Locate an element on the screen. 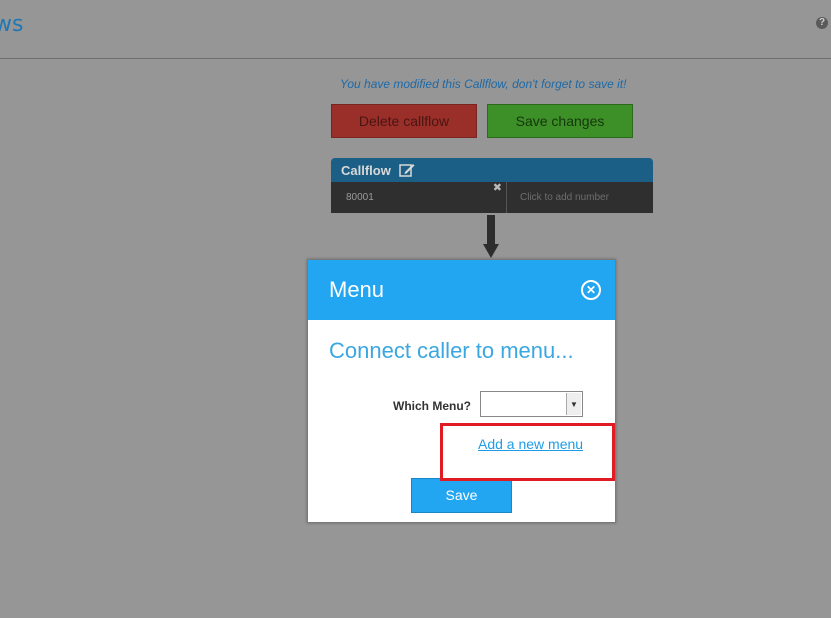 Image resolution: width=831 pixels, height=618 pixels. page-title: ws is located at coordinates (12, 24).